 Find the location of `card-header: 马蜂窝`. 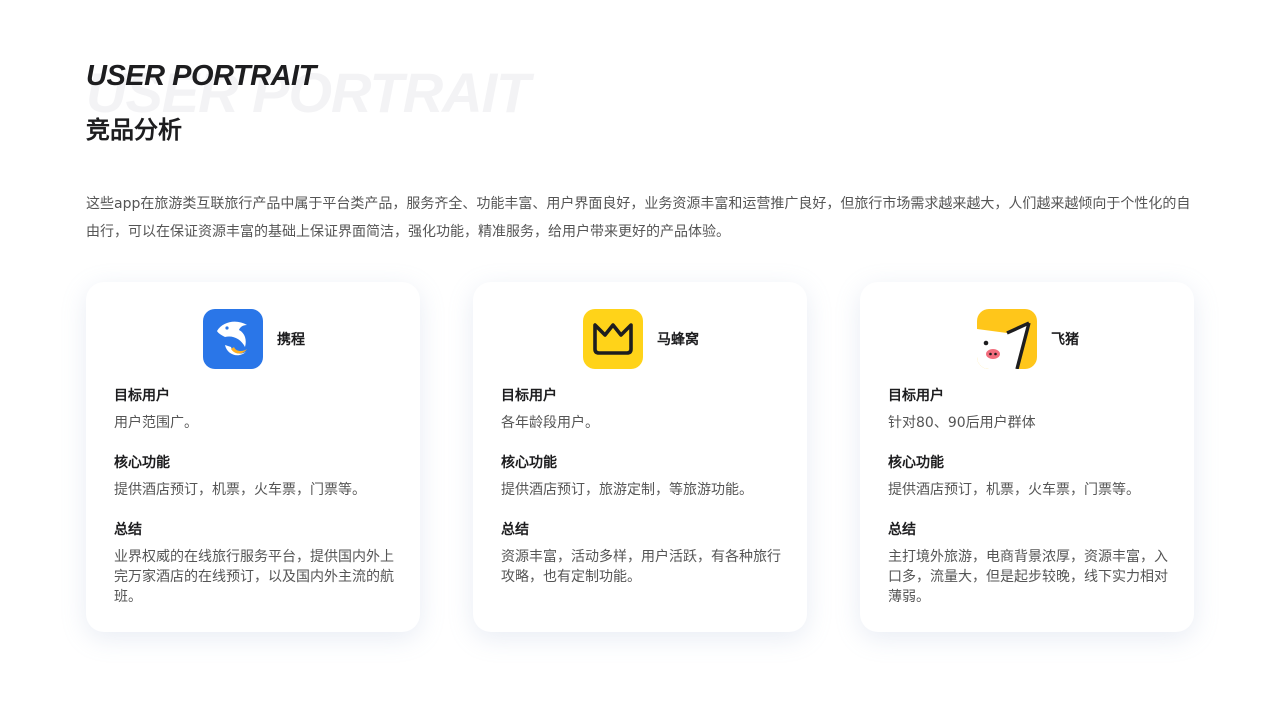

card-header: 马蜂窝 is located at coordinates (641, 339).